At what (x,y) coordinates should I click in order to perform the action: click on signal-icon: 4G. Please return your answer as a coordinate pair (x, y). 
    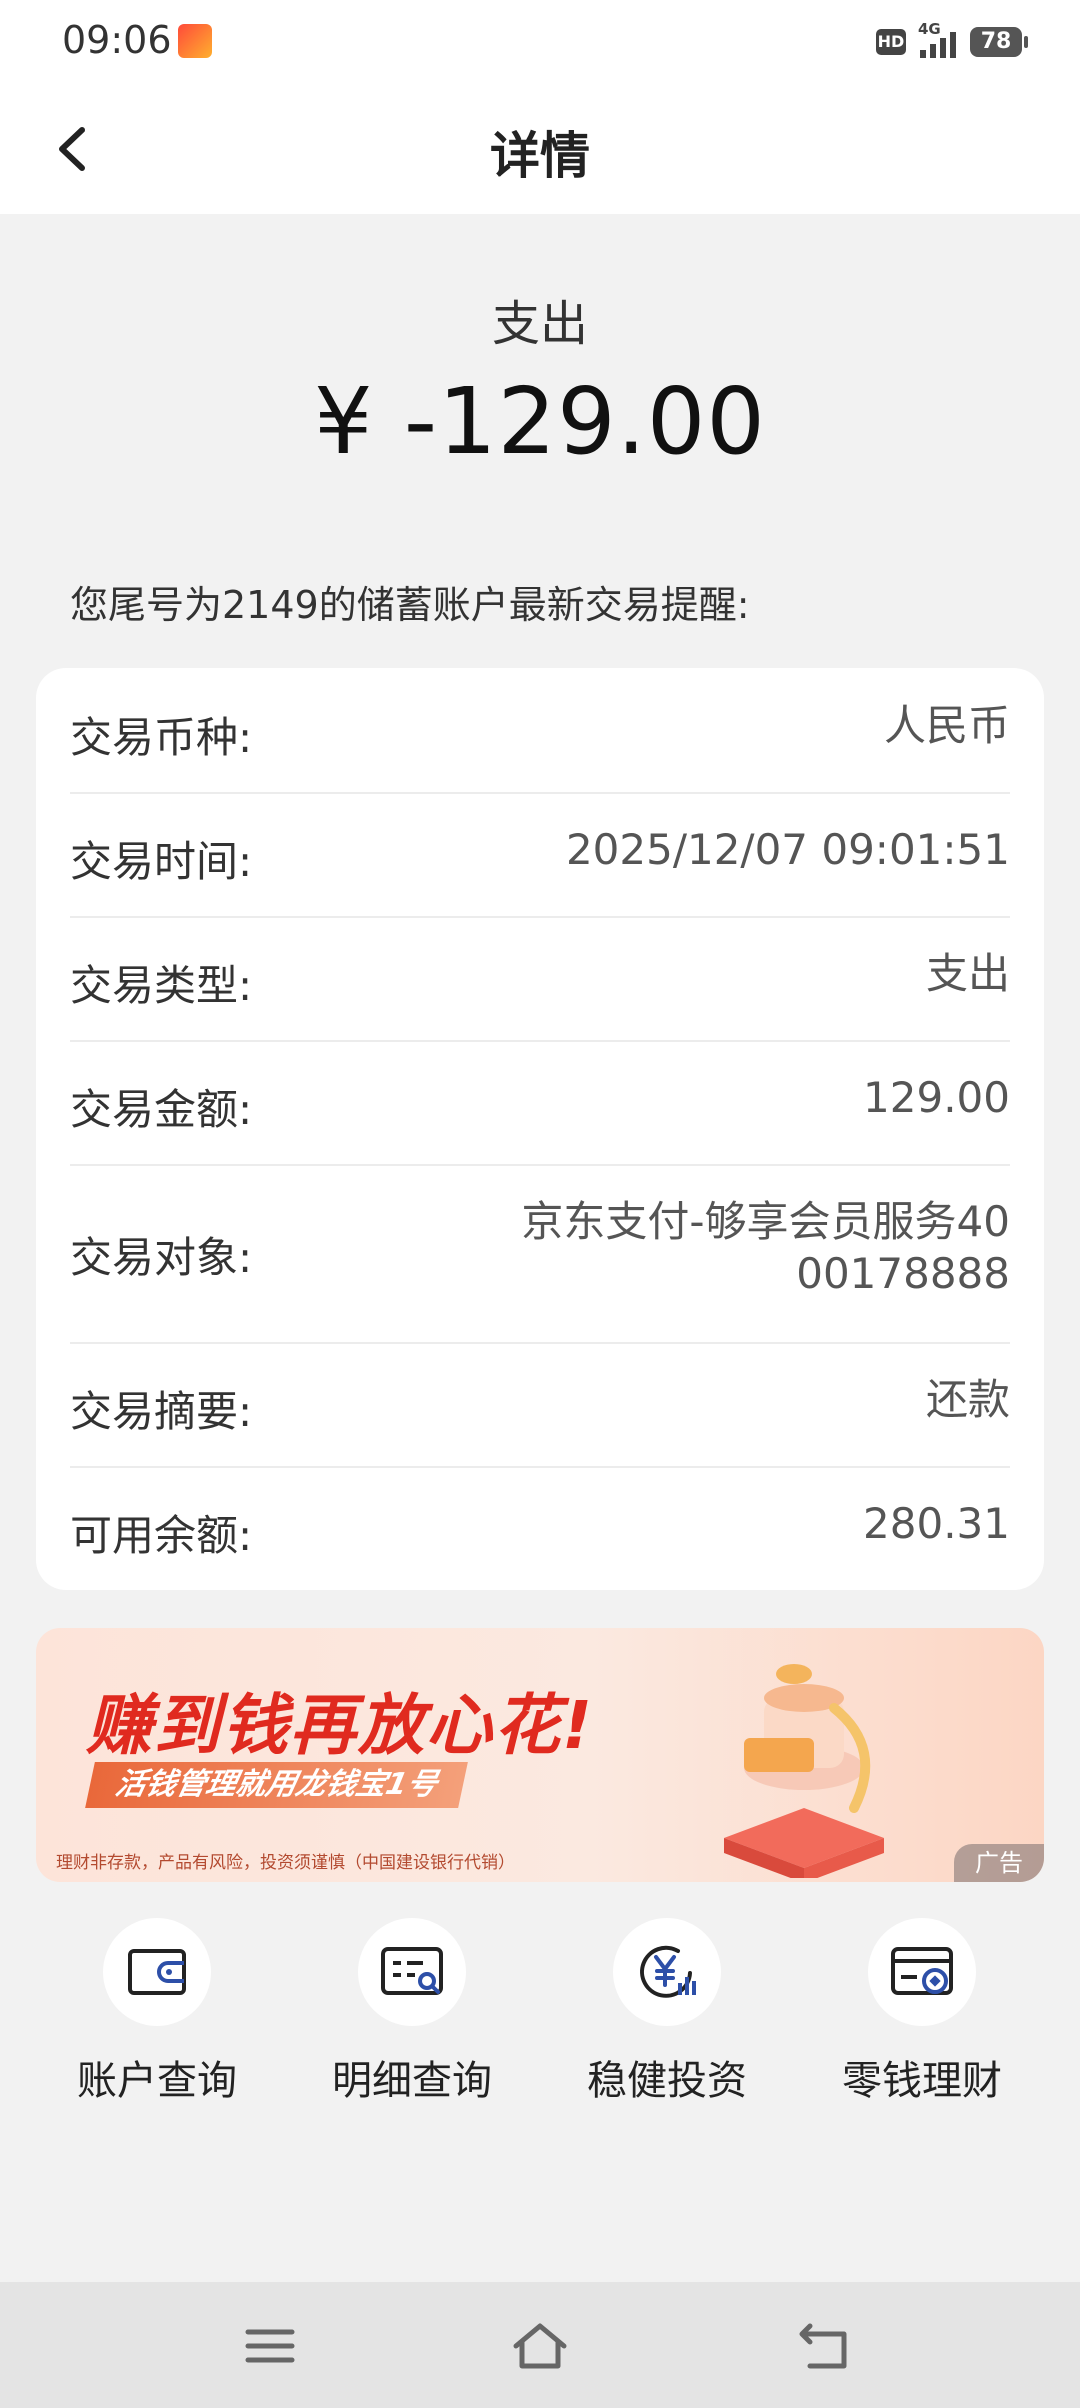
    Looking at the image, I should click on (937, 39).